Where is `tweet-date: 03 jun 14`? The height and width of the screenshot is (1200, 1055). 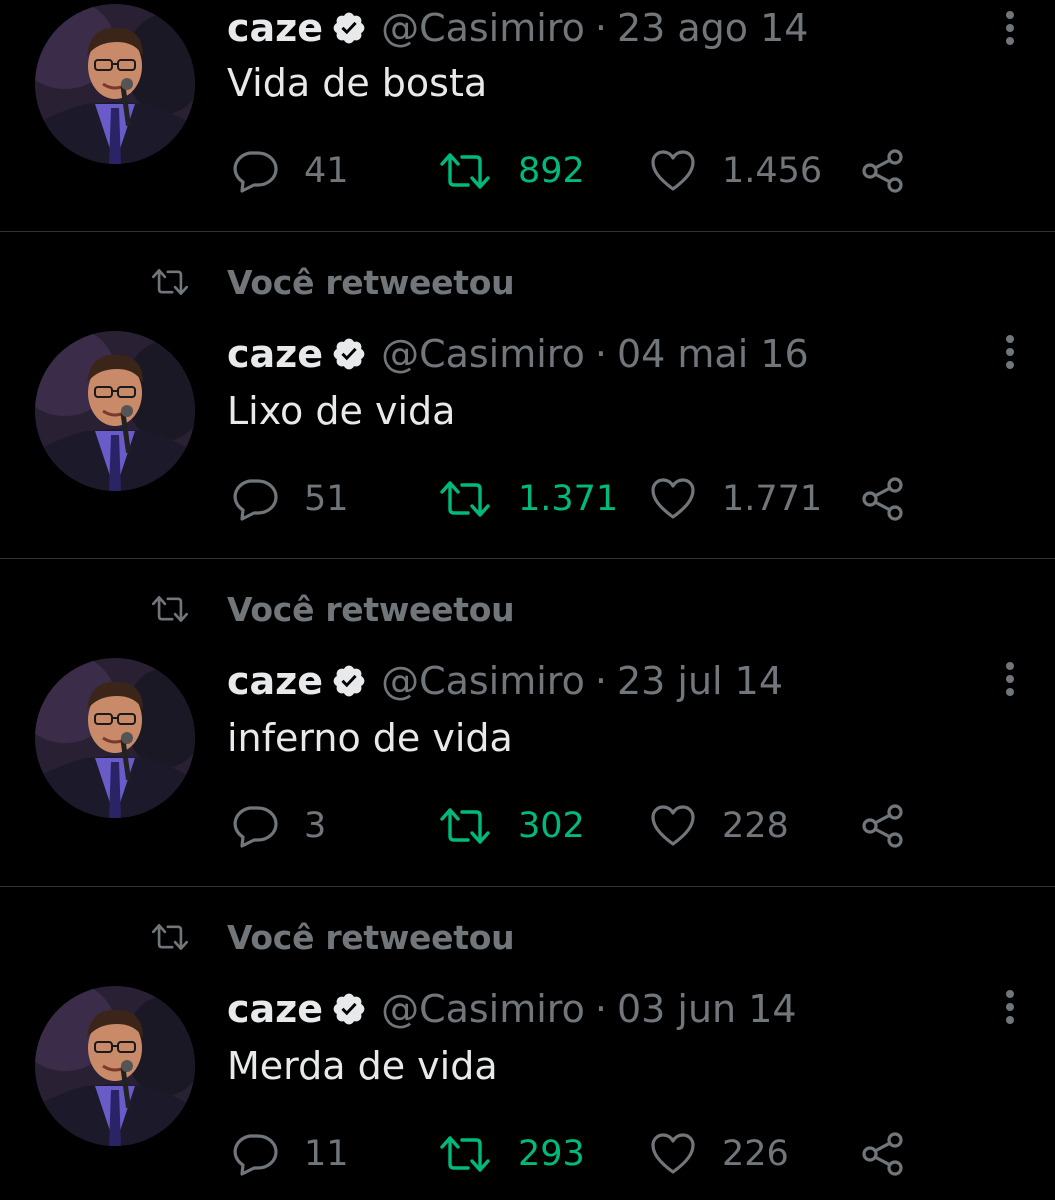 tweet-date: 03 jun 14 is located at coordinates (707, 1009).